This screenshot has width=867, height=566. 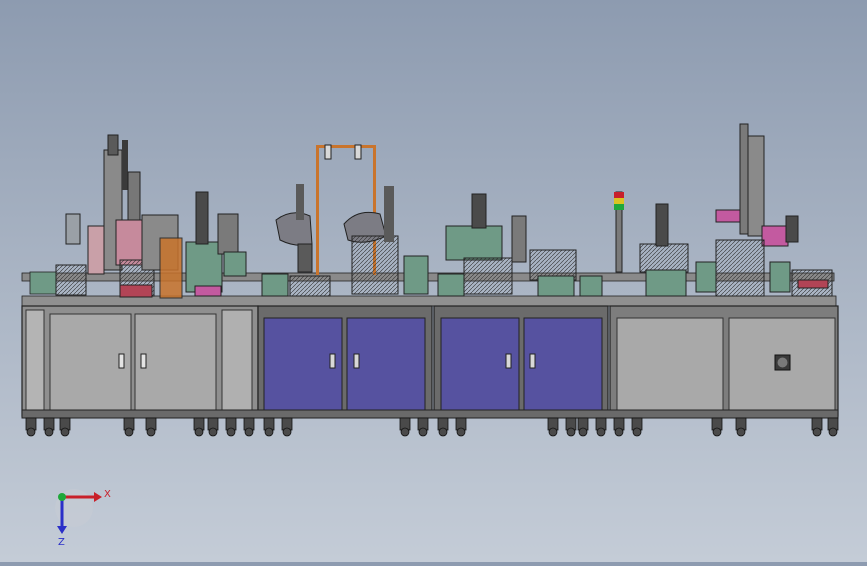 What do you see at coordinates (83, 518) in the screenshot?
I see `axis-triad: X Z` at bounding box center [83, 518].